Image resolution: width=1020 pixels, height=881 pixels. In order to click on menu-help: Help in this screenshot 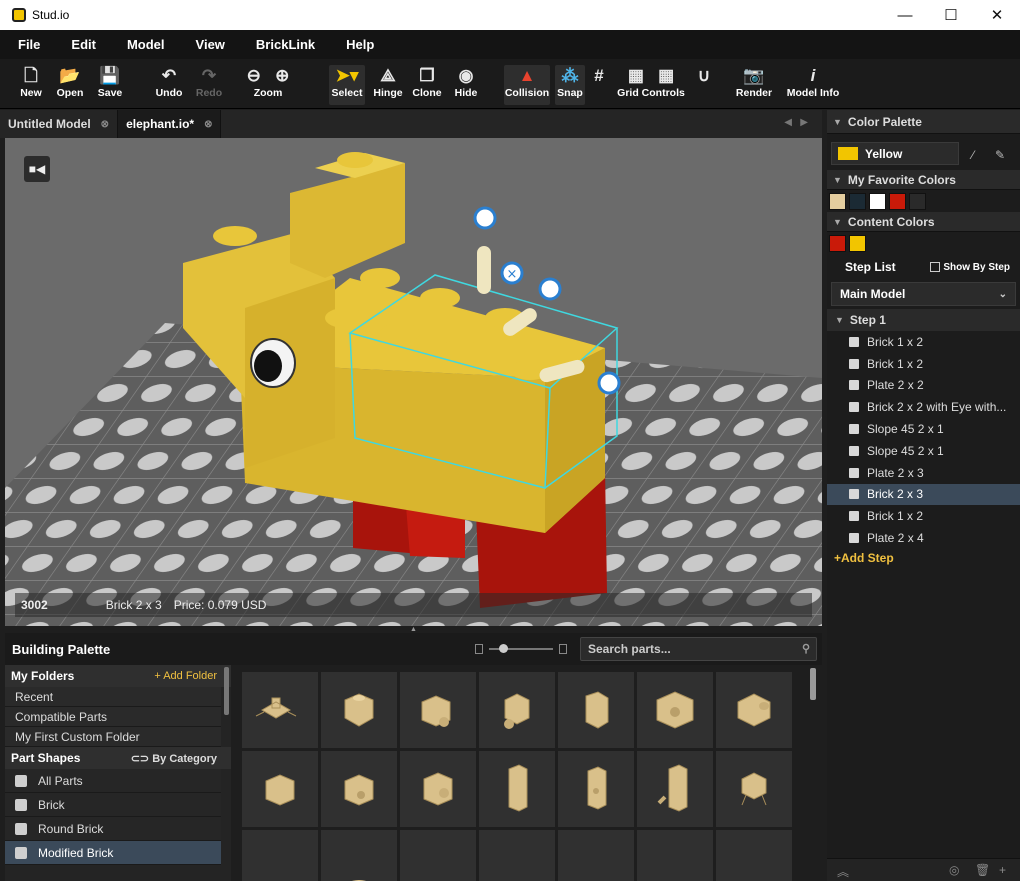, I will do `click(360, 44)`.